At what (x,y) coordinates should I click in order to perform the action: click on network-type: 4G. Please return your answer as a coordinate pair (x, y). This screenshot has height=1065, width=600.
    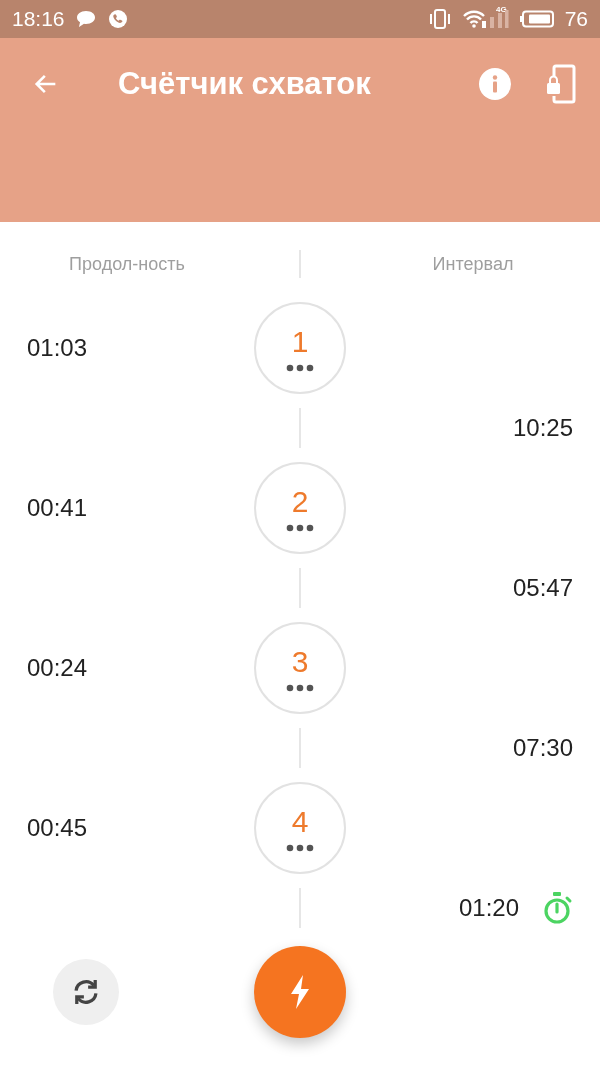
    Looking at the image, I should click on (501, 9).